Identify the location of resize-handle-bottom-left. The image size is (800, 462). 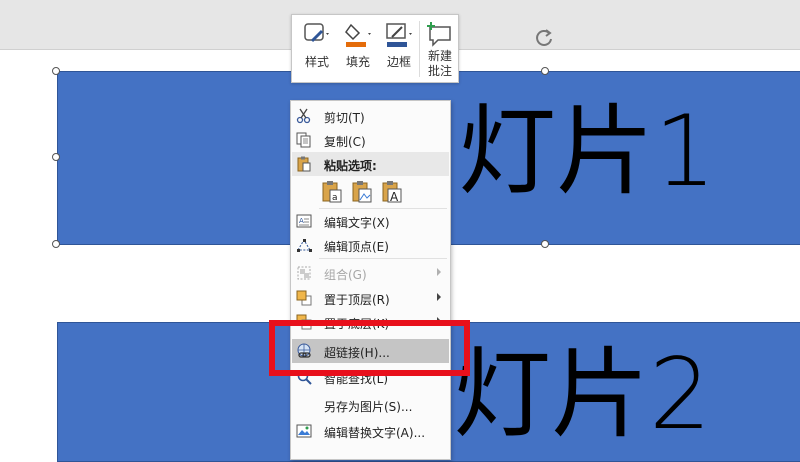
(56, 244).